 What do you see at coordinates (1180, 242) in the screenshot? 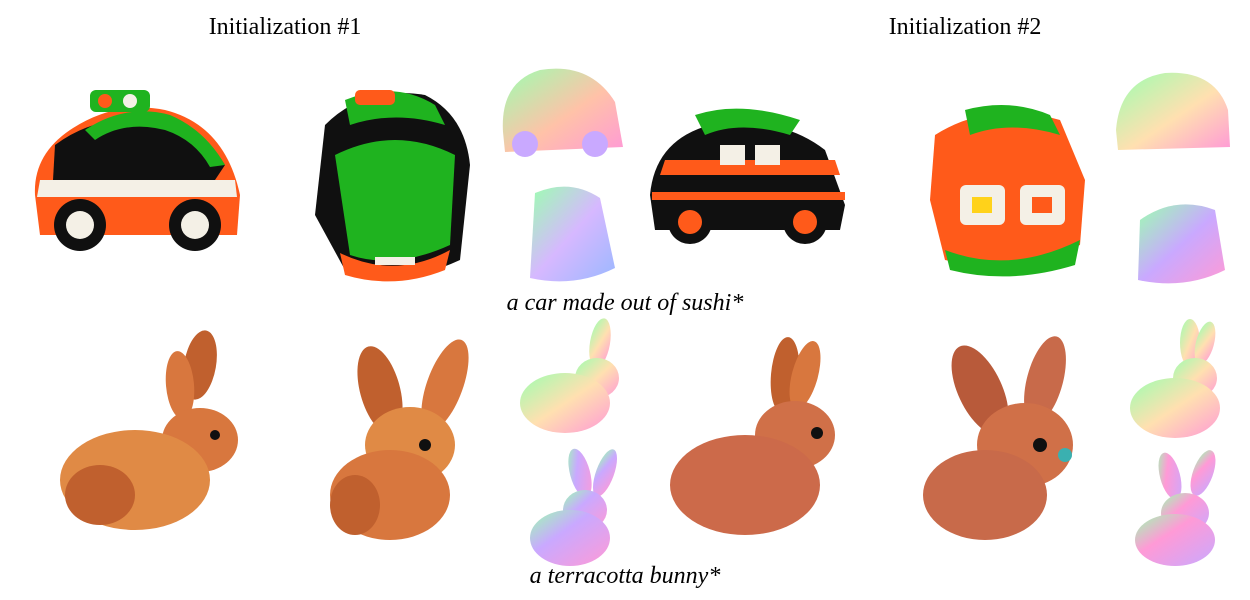
I see `car-normal-init2-rear` at bounding box center [1180, 242].